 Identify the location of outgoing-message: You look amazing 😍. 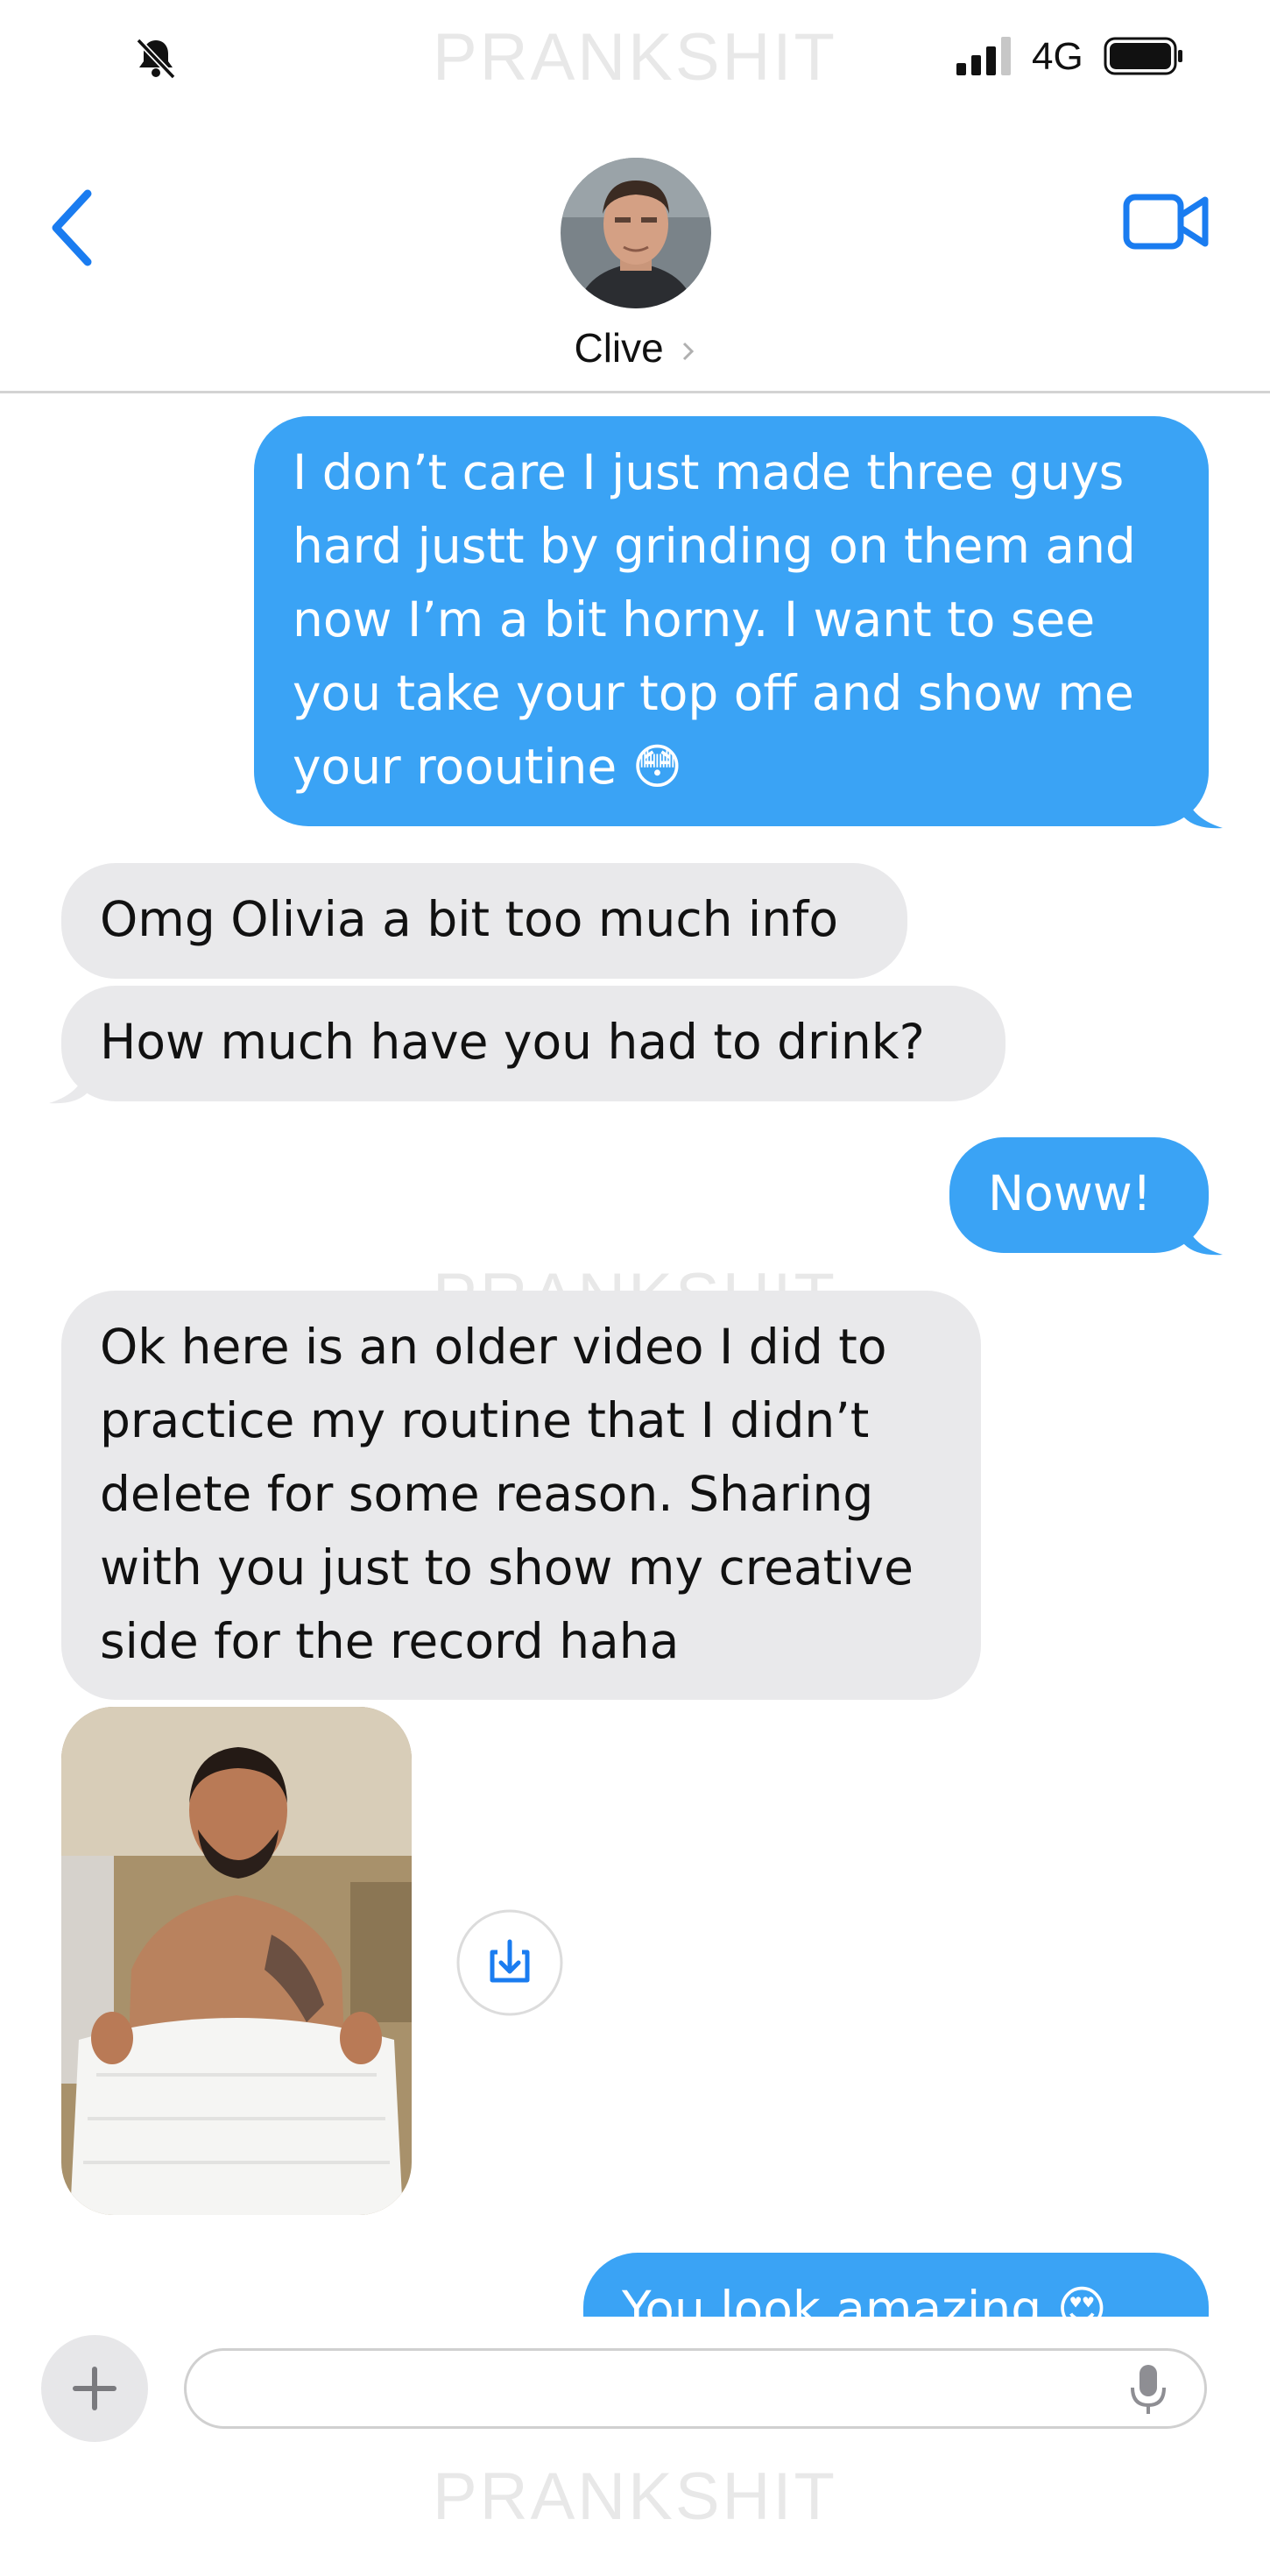
(896, 2285).